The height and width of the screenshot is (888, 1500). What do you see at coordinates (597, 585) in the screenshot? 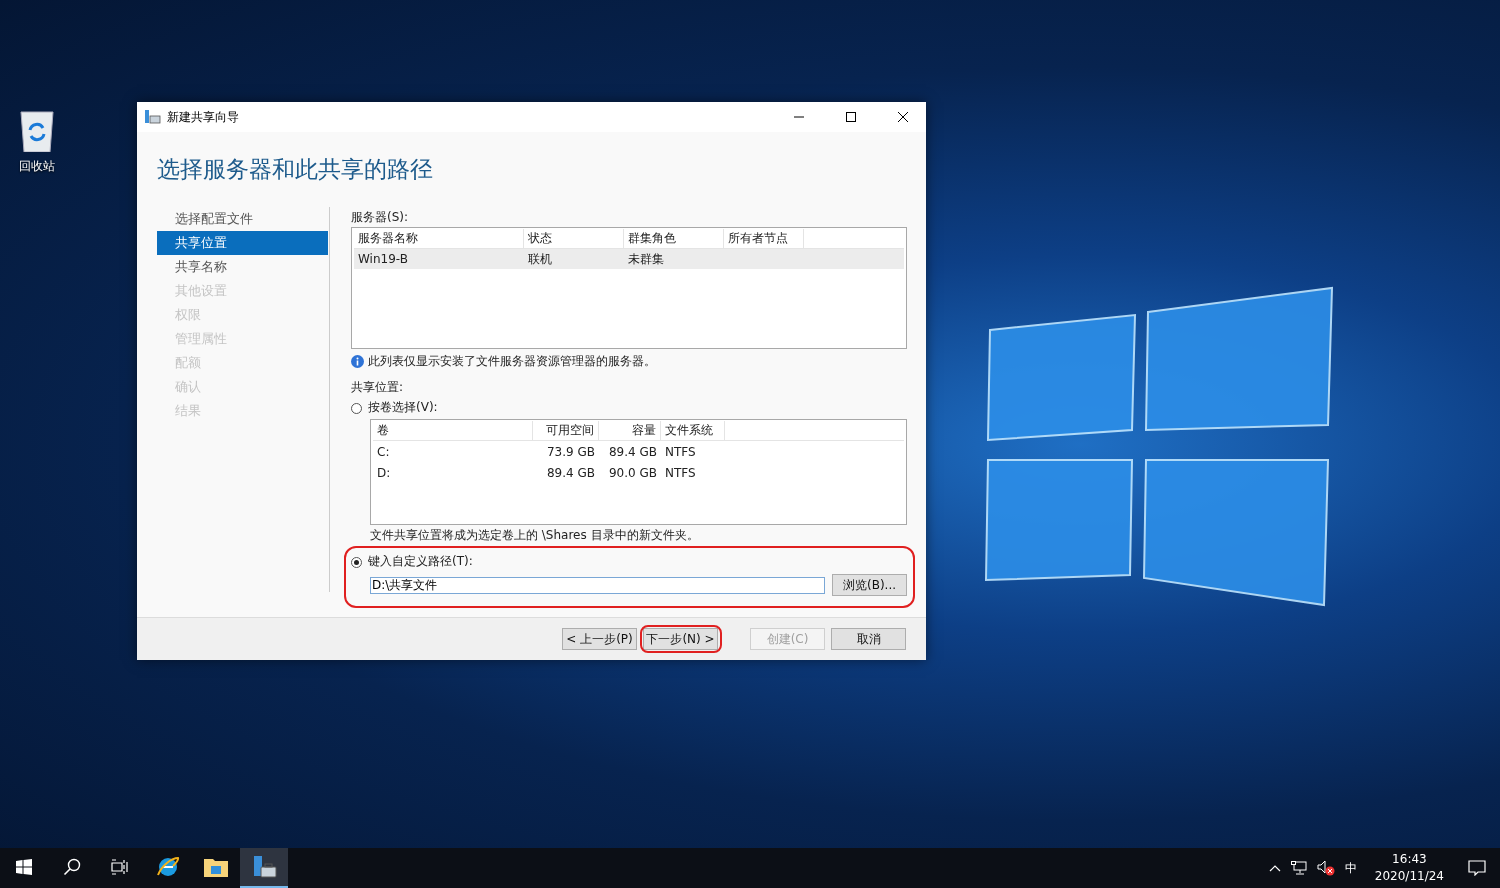
I see `path-field: D:\共享文件` at bounding box center [597, 585].